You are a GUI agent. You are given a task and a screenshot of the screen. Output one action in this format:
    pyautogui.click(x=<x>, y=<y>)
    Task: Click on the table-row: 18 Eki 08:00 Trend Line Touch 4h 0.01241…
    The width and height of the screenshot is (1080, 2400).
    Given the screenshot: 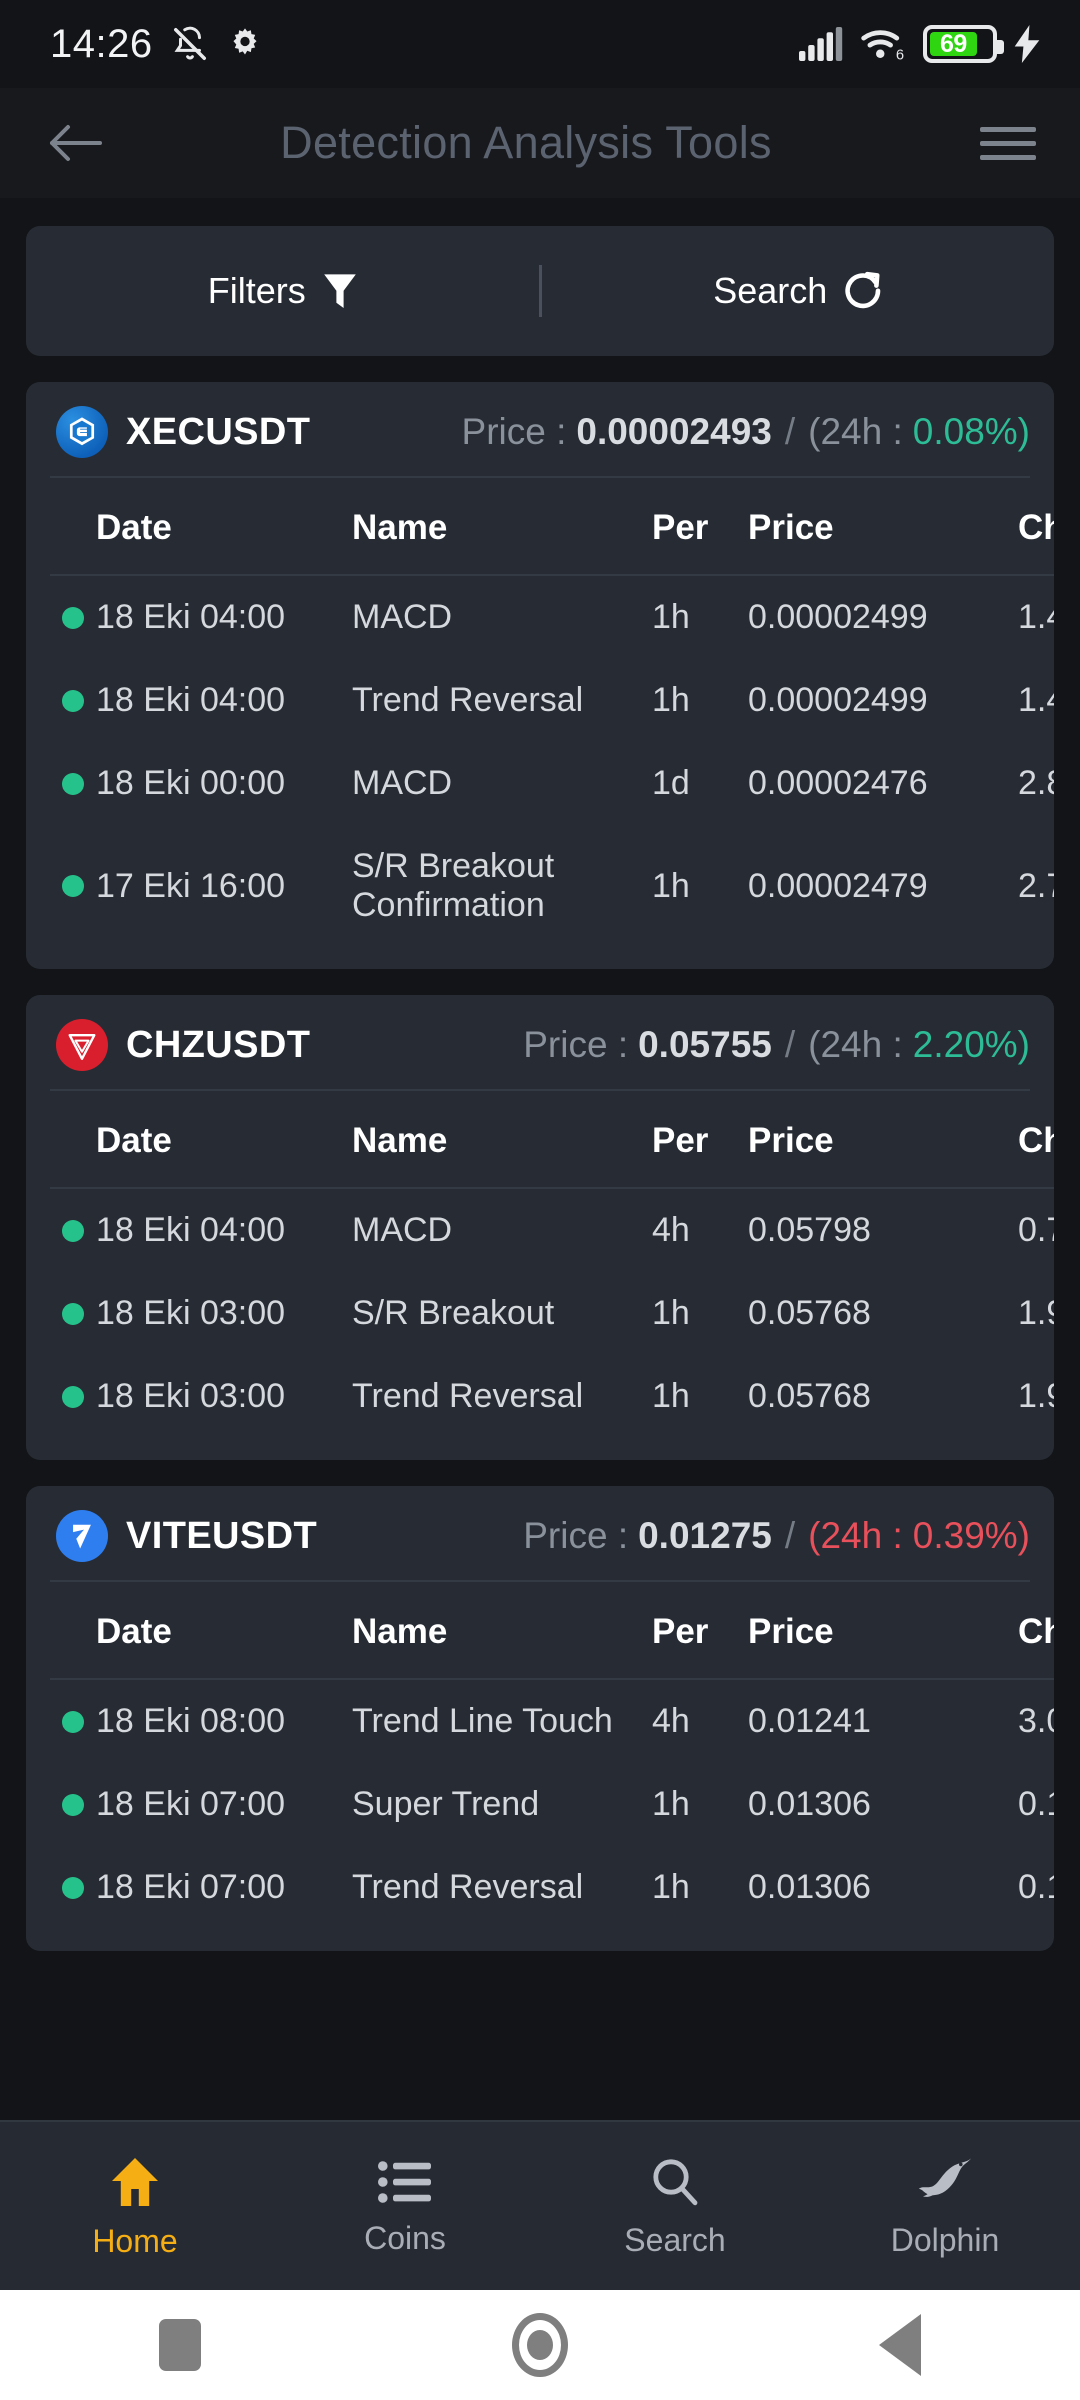 What is the action you would take?
    pyautogui.click(x=552, y=1721)
    